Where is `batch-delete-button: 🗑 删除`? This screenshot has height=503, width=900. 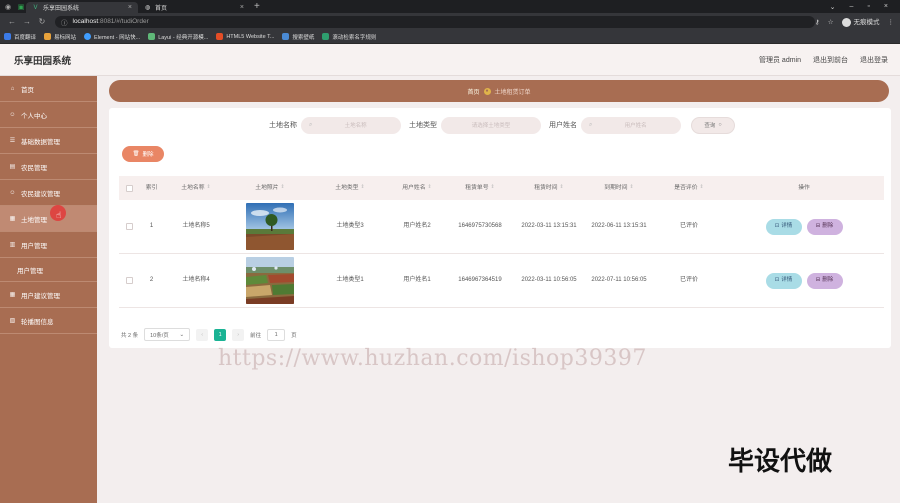
batch-delete-button: 🗑 删除 is located at coordinates (143, 154).